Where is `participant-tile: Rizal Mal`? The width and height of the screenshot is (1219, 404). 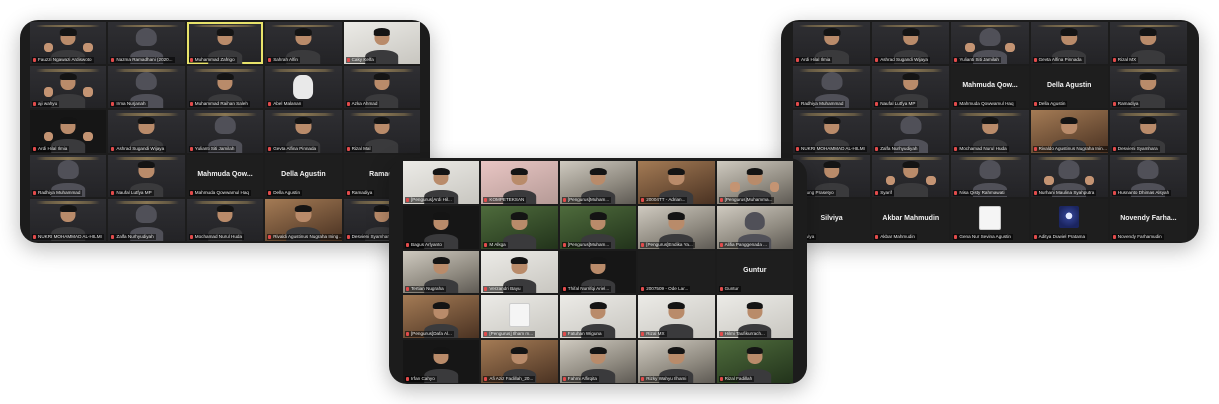 participant-tile: Rizal Mal is located at coordinates (381, 131).